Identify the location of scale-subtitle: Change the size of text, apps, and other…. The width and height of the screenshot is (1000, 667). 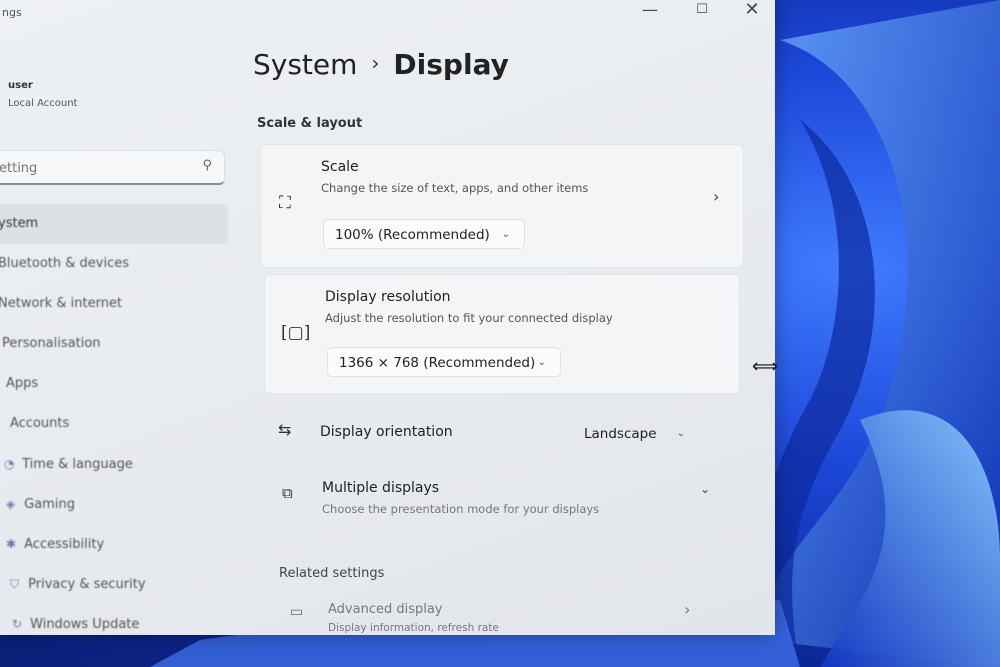
(455, 188).